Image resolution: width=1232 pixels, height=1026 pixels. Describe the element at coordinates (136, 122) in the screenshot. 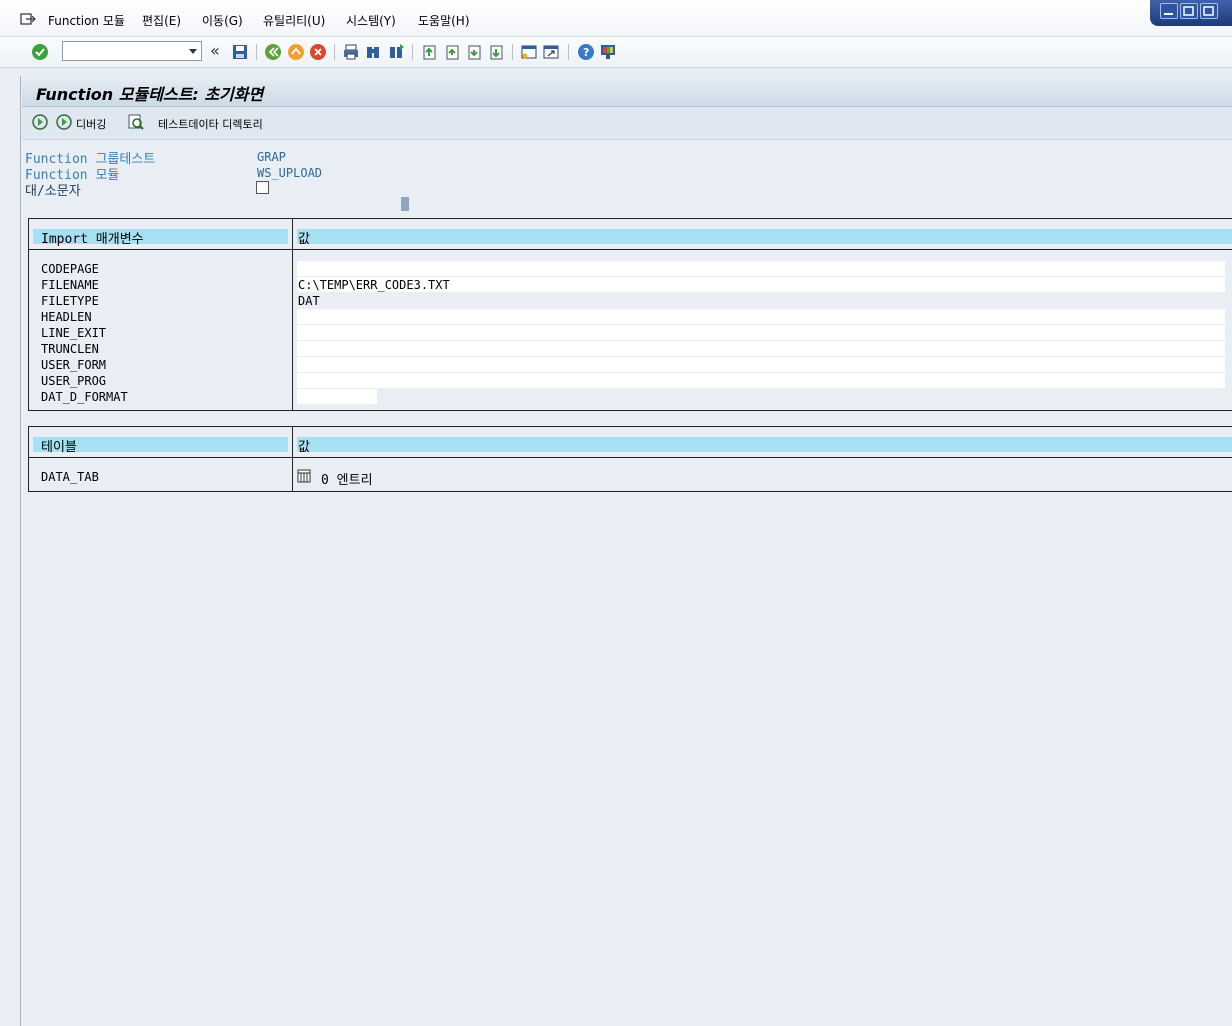

I see `testdata-directory-icon` at that location.